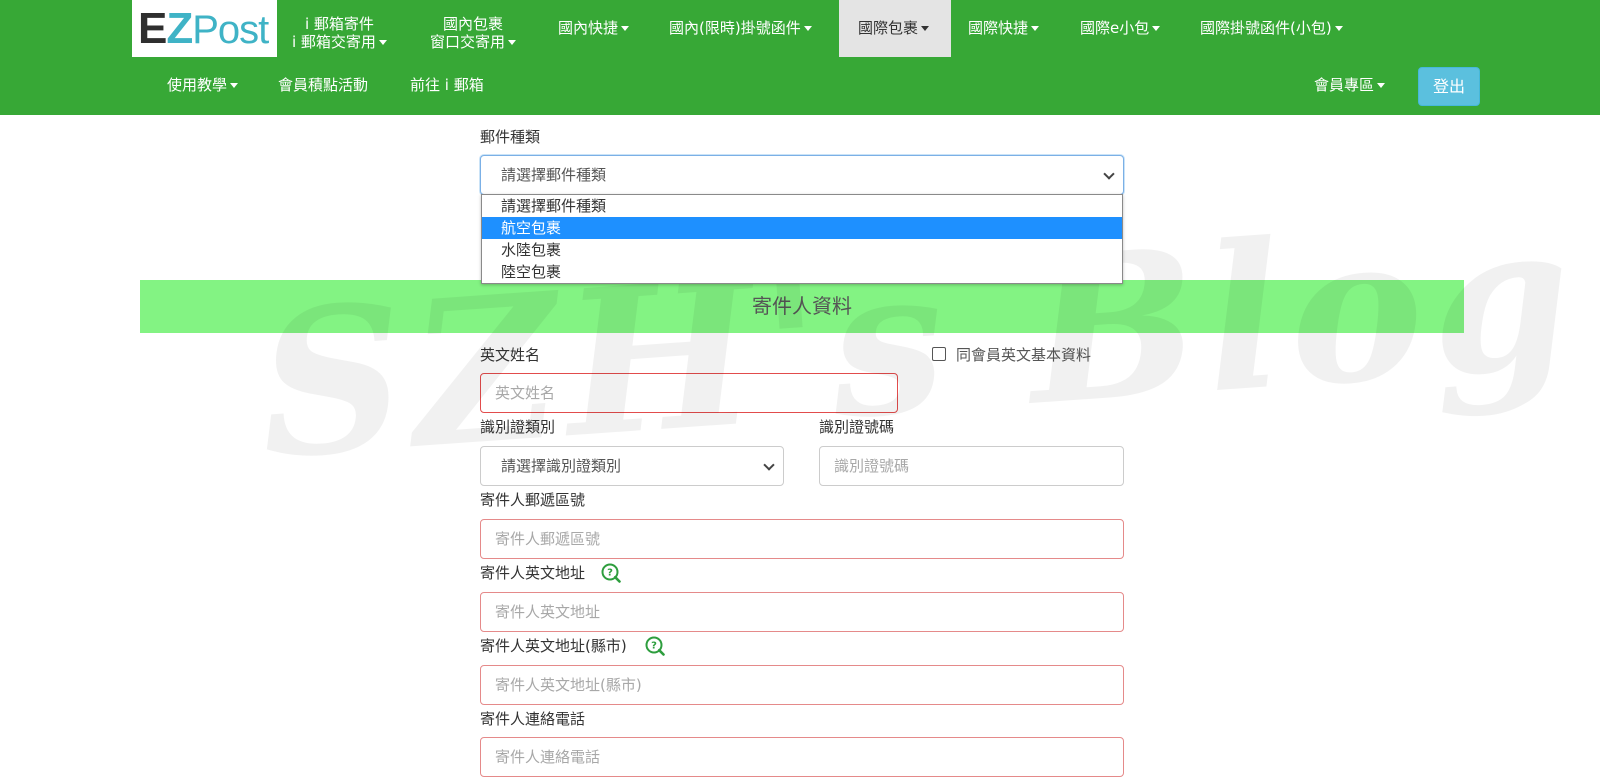 The width and height of the screenshot is (1600, 777). I want to click on same-as-member-checkbox, so click(939, 354).